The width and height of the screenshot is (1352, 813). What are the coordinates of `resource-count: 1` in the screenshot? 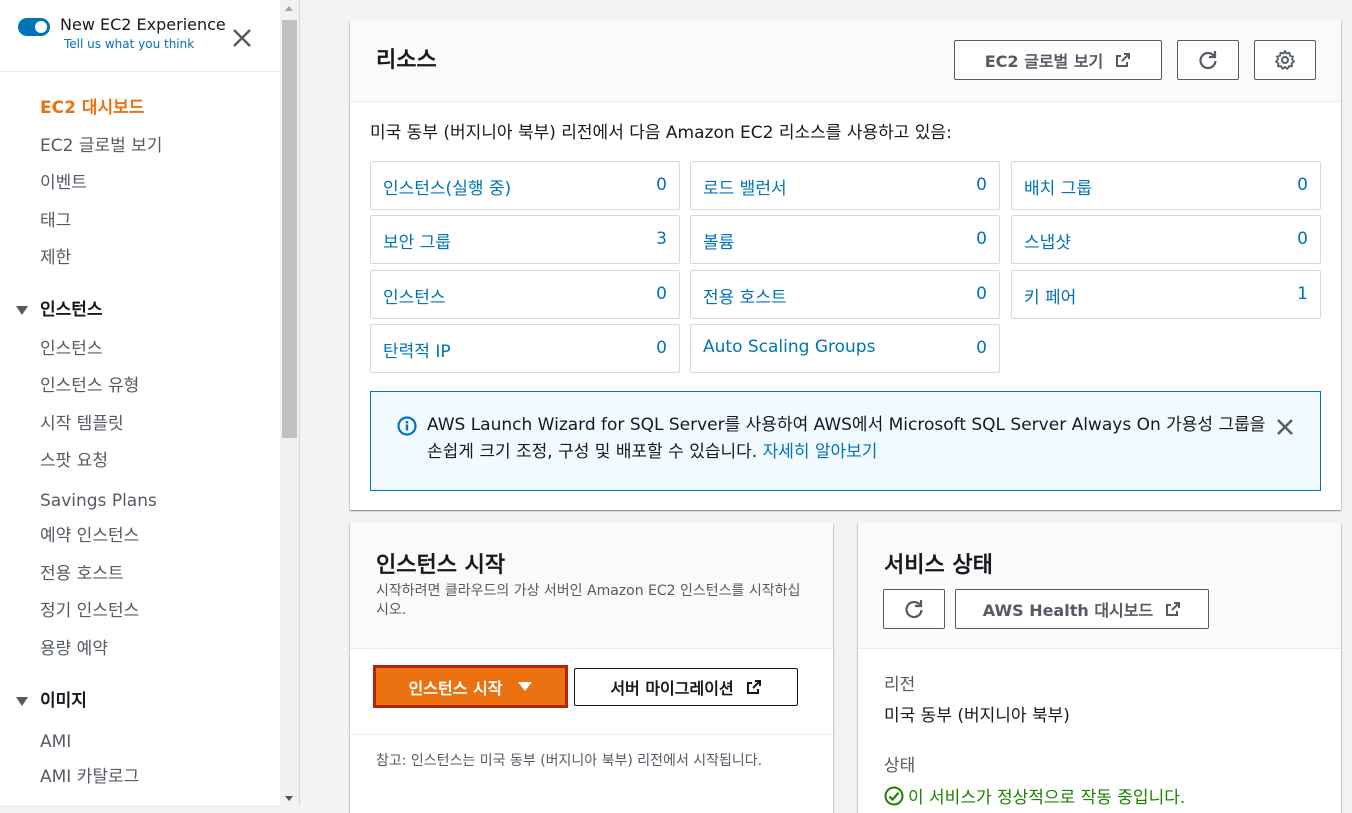 It's located at (1302, 294).